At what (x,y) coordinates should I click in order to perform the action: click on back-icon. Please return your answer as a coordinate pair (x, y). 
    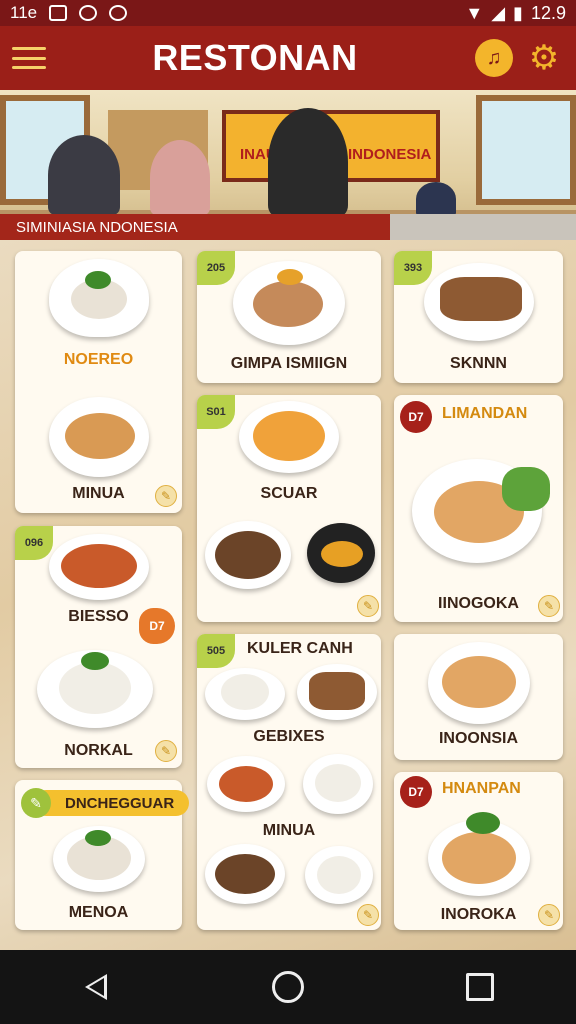
    Looking at the image, I should click on (96, 987).